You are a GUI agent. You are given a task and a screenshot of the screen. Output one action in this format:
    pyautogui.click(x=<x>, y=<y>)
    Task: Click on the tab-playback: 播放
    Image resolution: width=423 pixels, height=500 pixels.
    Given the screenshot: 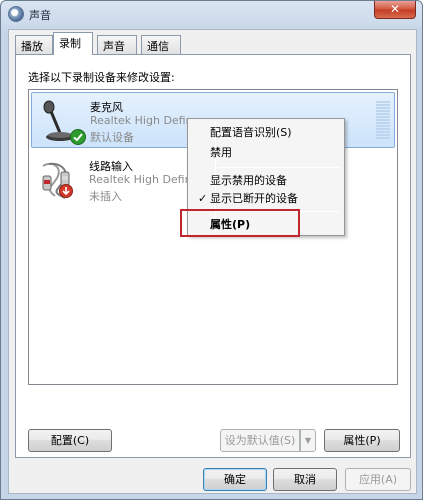 What is the action you would take?
    pyautogui.click(x=34, y=44)
    